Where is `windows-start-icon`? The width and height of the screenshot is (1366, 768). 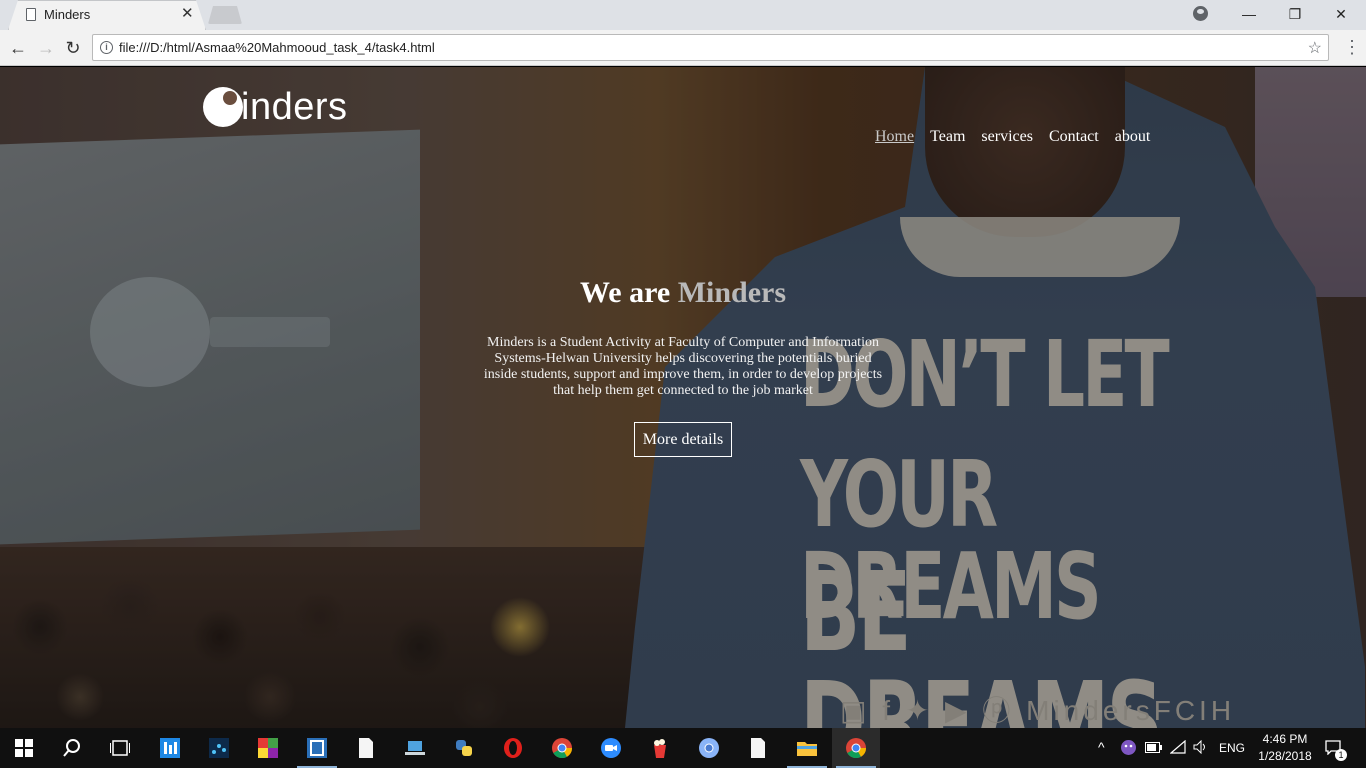 windows-start-icon is located at coordinates (24, 748).